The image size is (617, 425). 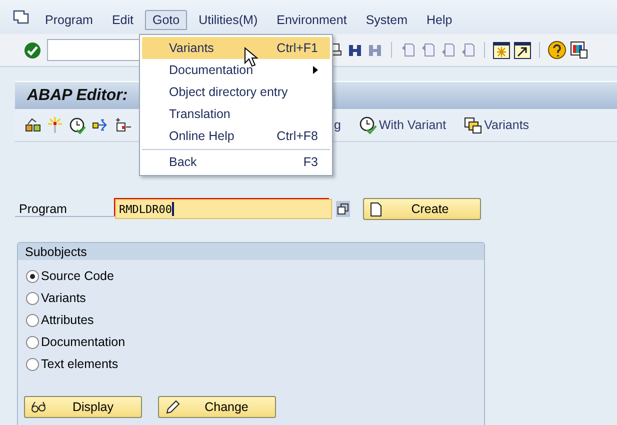 I want to click on toolbar-button: Variants, so click(x=497, y=125).